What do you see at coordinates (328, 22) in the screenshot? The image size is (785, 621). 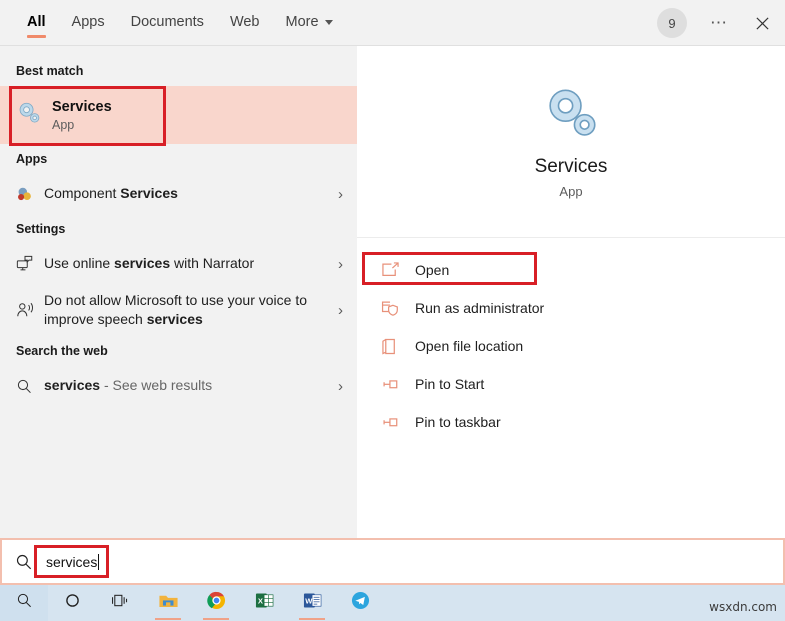 I see `chevron-down-icon` at bounding box center [328, 22].